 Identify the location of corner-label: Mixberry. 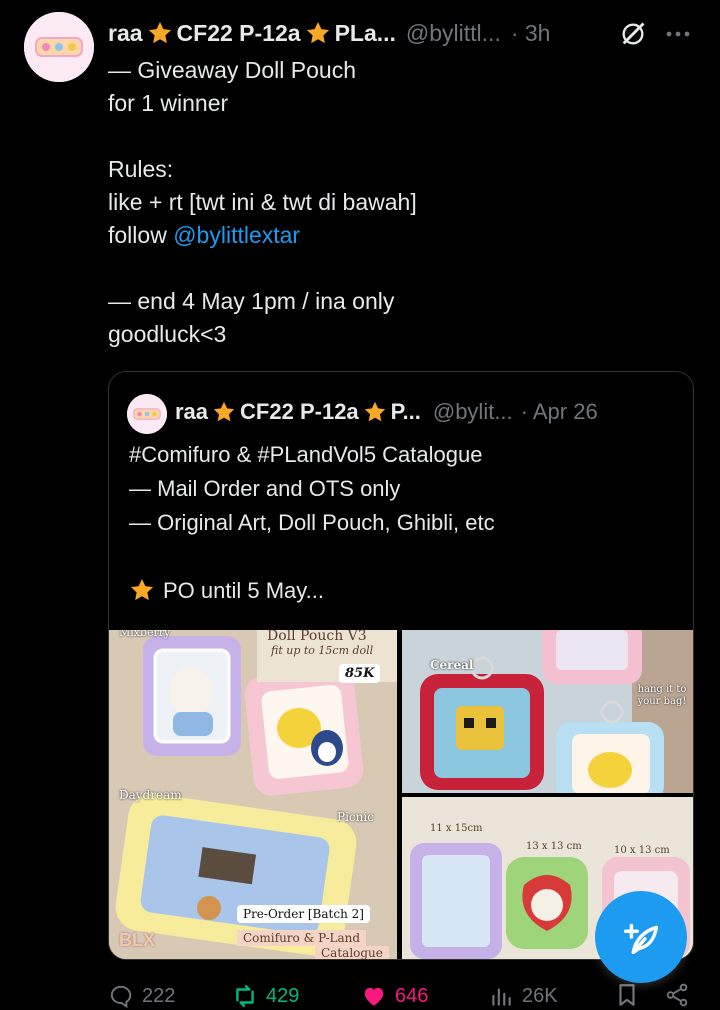
(145, 634).